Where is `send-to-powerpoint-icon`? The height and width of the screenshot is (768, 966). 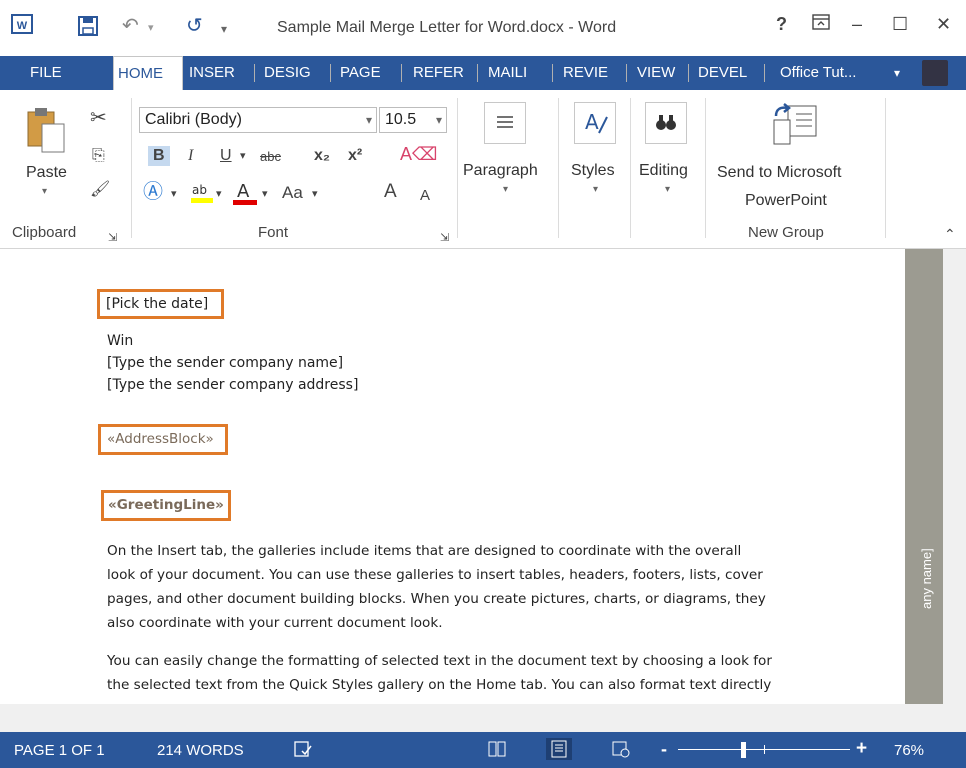 send-to-powerpoint-icon is located at coordinates (795, 127).